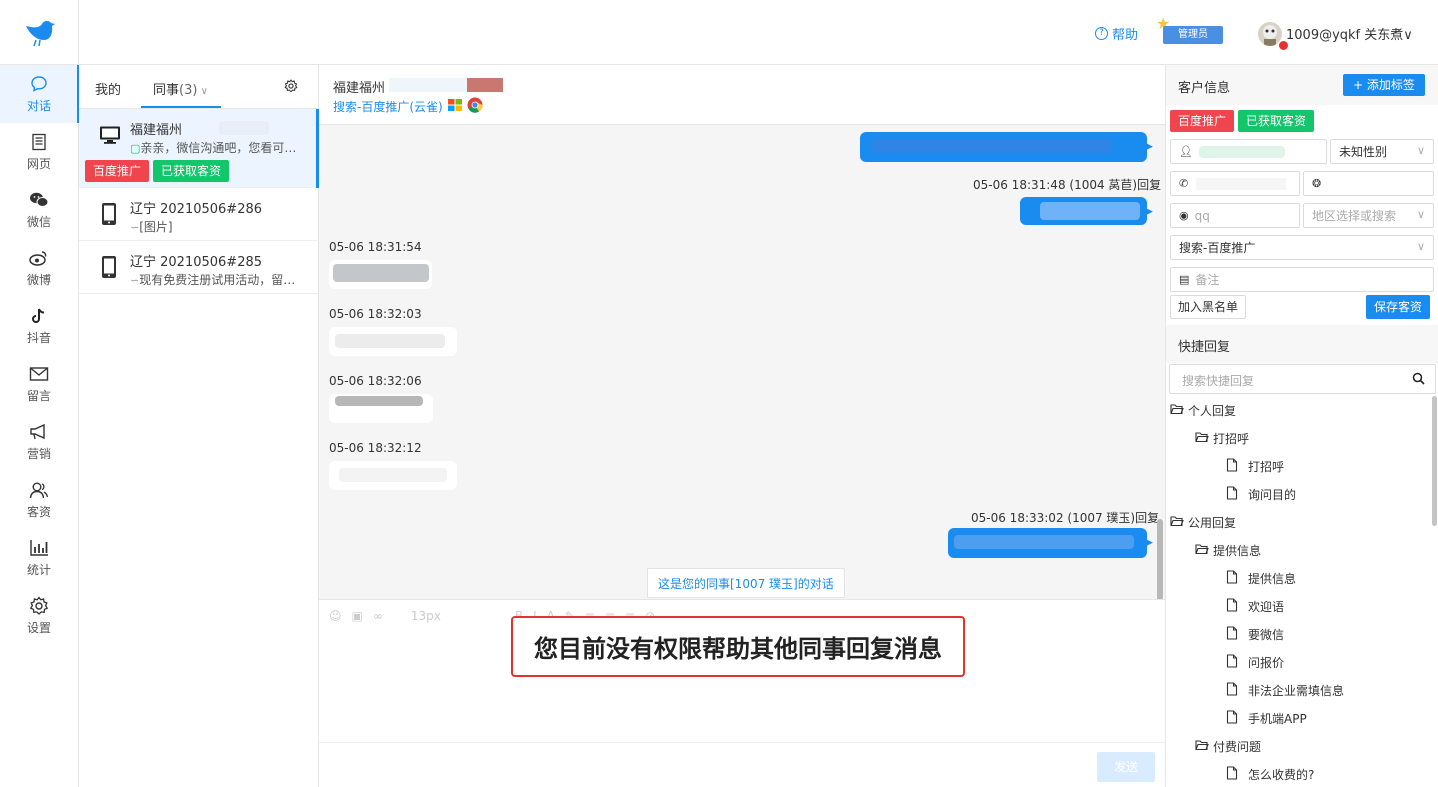 The image size is (1438, 787). What do you see at coordinates (335, 616) in the screenshot?
I see `emoji-icon: ☺` at bounding box center [335, 616].